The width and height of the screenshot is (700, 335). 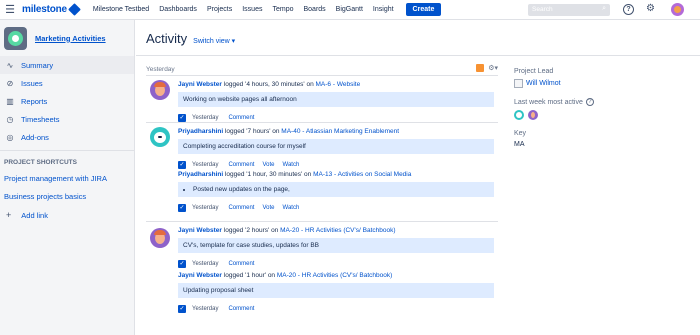 I want to click on project-header: Marketing Activities, so click(x=67, y=38).